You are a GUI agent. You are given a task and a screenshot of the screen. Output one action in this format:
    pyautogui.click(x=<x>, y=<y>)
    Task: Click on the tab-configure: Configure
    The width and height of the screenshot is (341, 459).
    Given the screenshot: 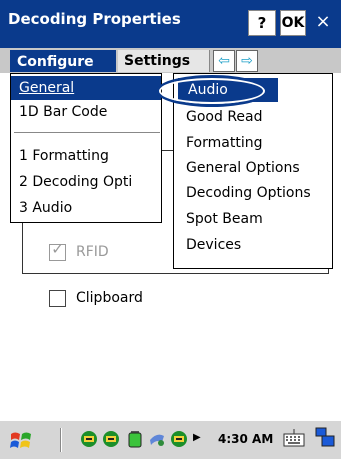 What is the action you would take?
    pyautogui.click(x=63, y=61)
    